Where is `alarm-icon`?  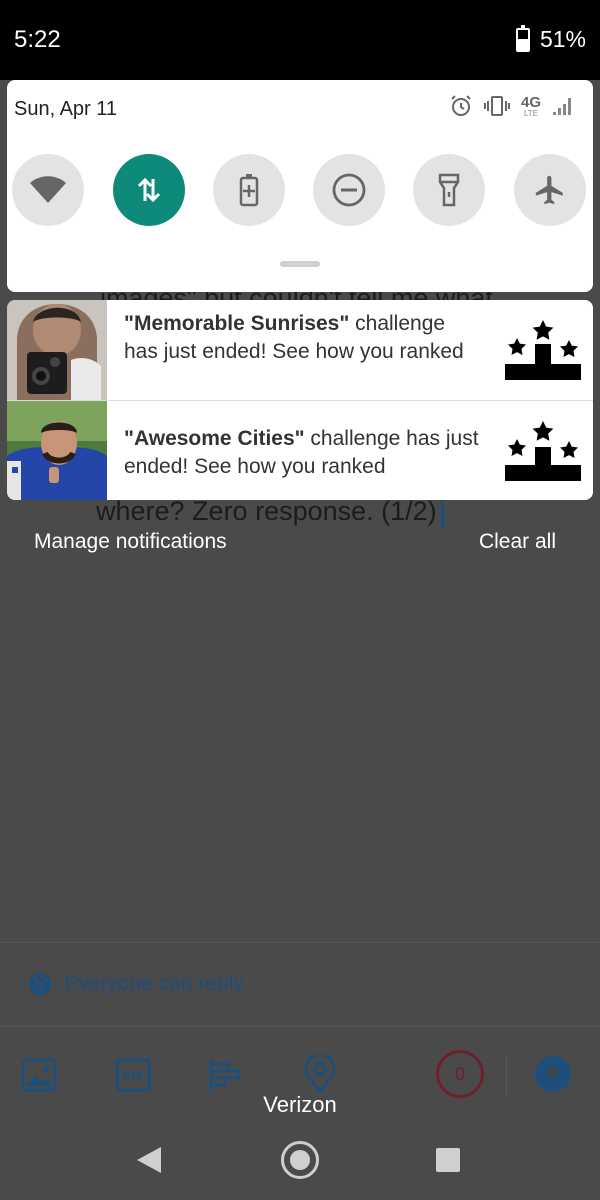 alarm-icon is located at coordinates (461, 105).